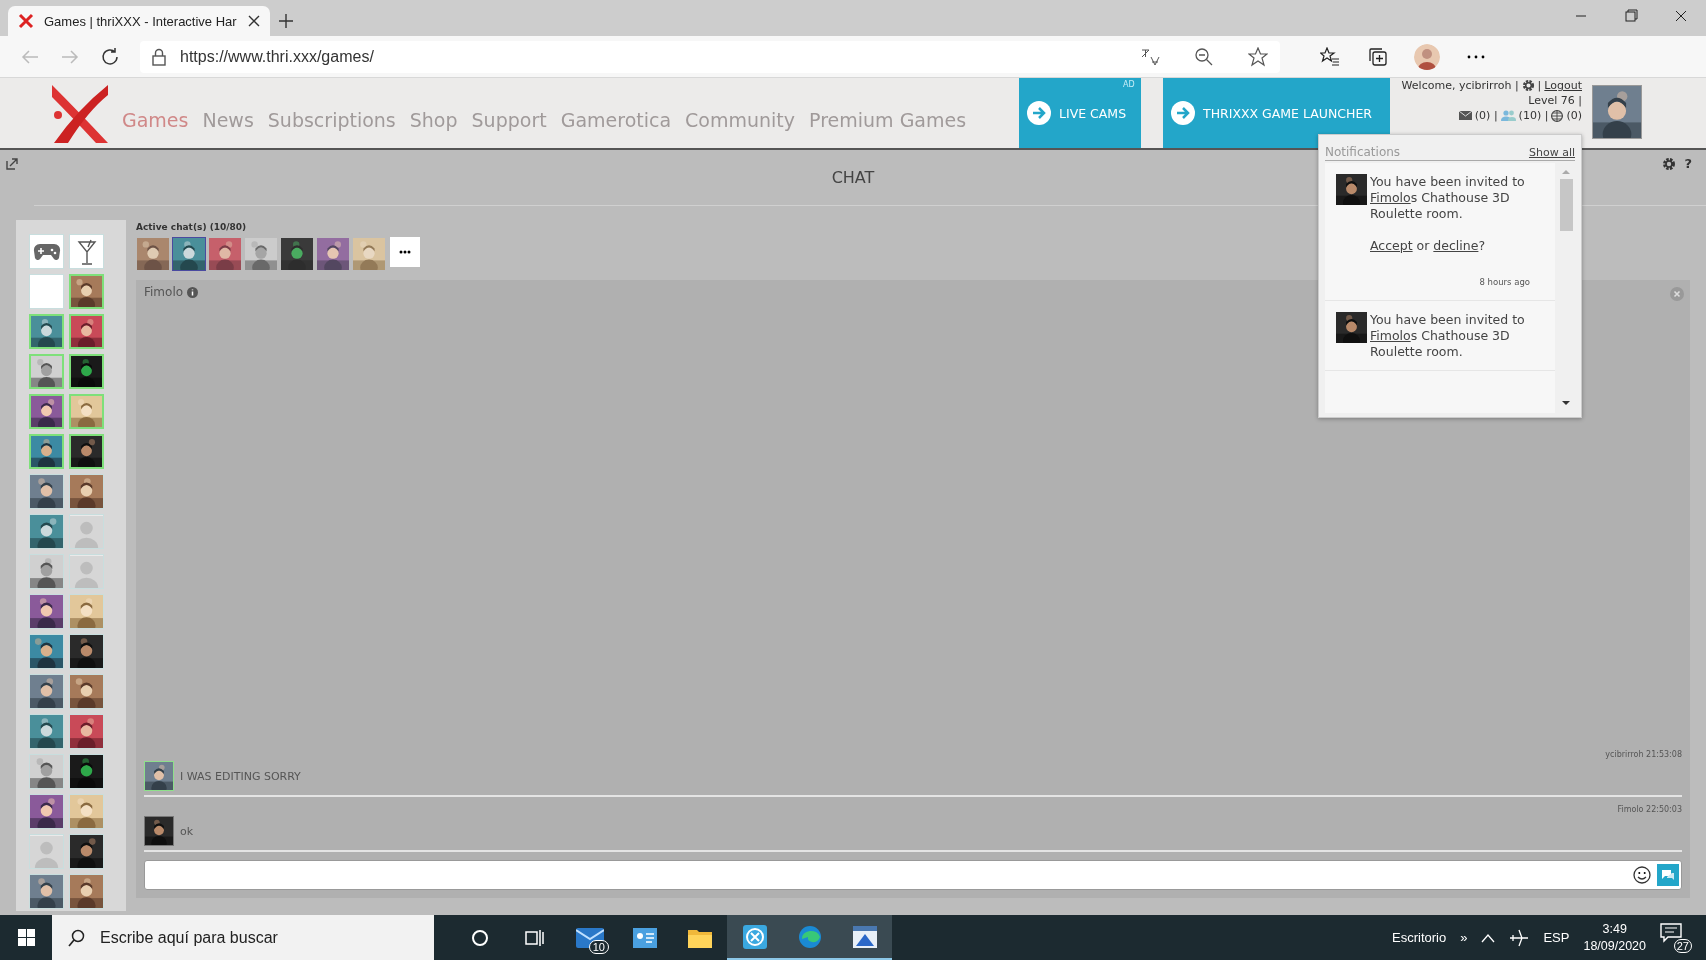 The height and width of the screenshot is (960, 1706). Describe the element at coordinates (26, 937) in the screenshot. I see `windows-start-icon` at that location.